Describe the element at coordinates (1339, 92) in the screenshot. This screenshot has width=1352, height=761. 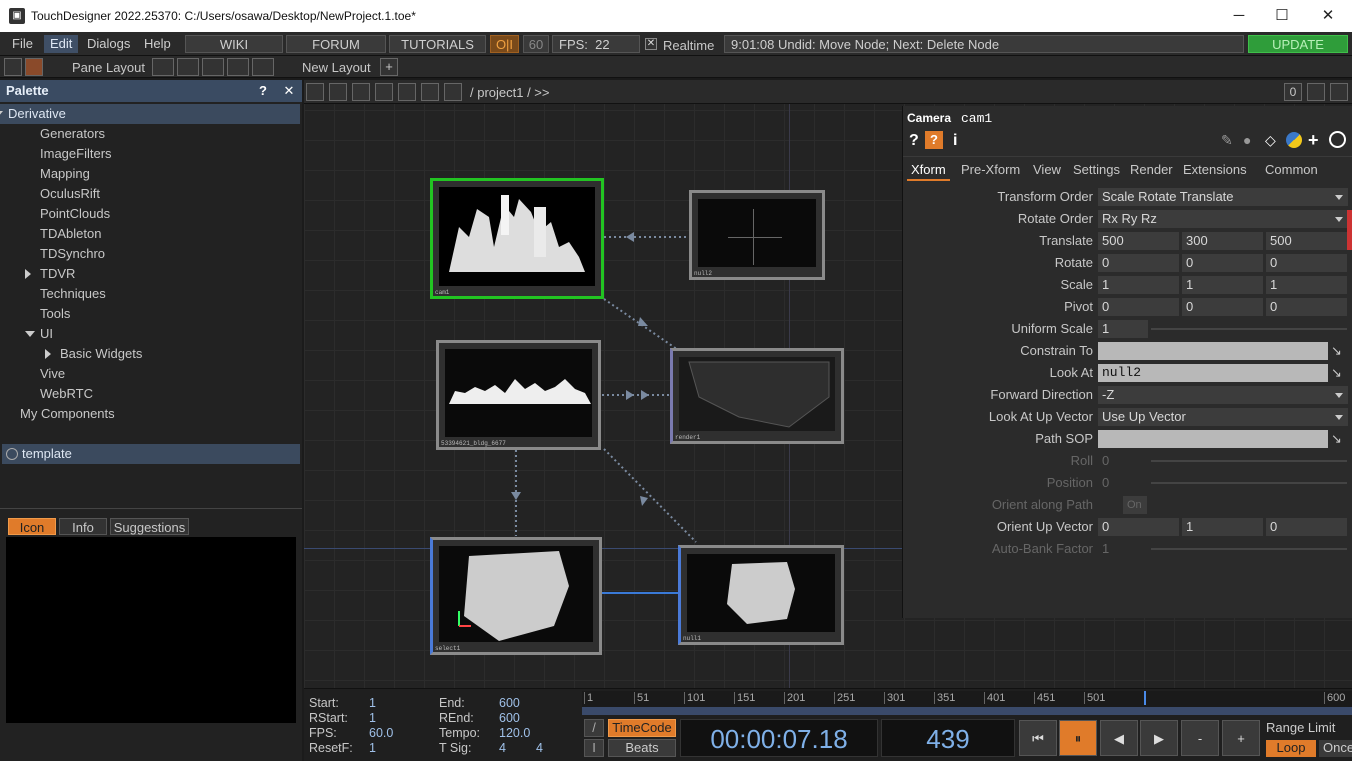
I see `pane-pin-icon` at that location.